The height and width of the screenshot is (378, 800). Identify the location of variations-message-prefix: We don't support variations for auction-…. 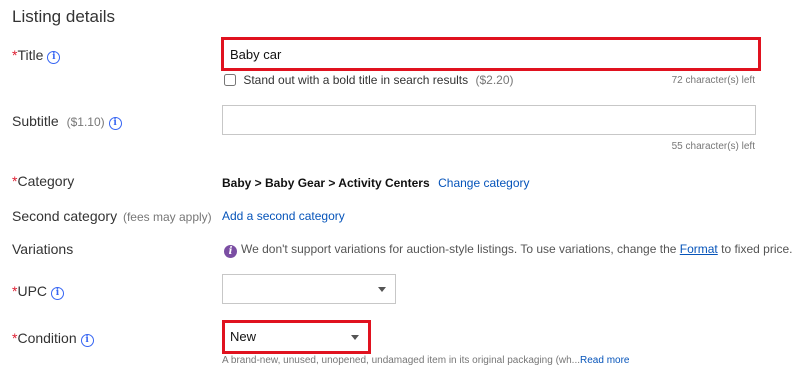
(459, 249).